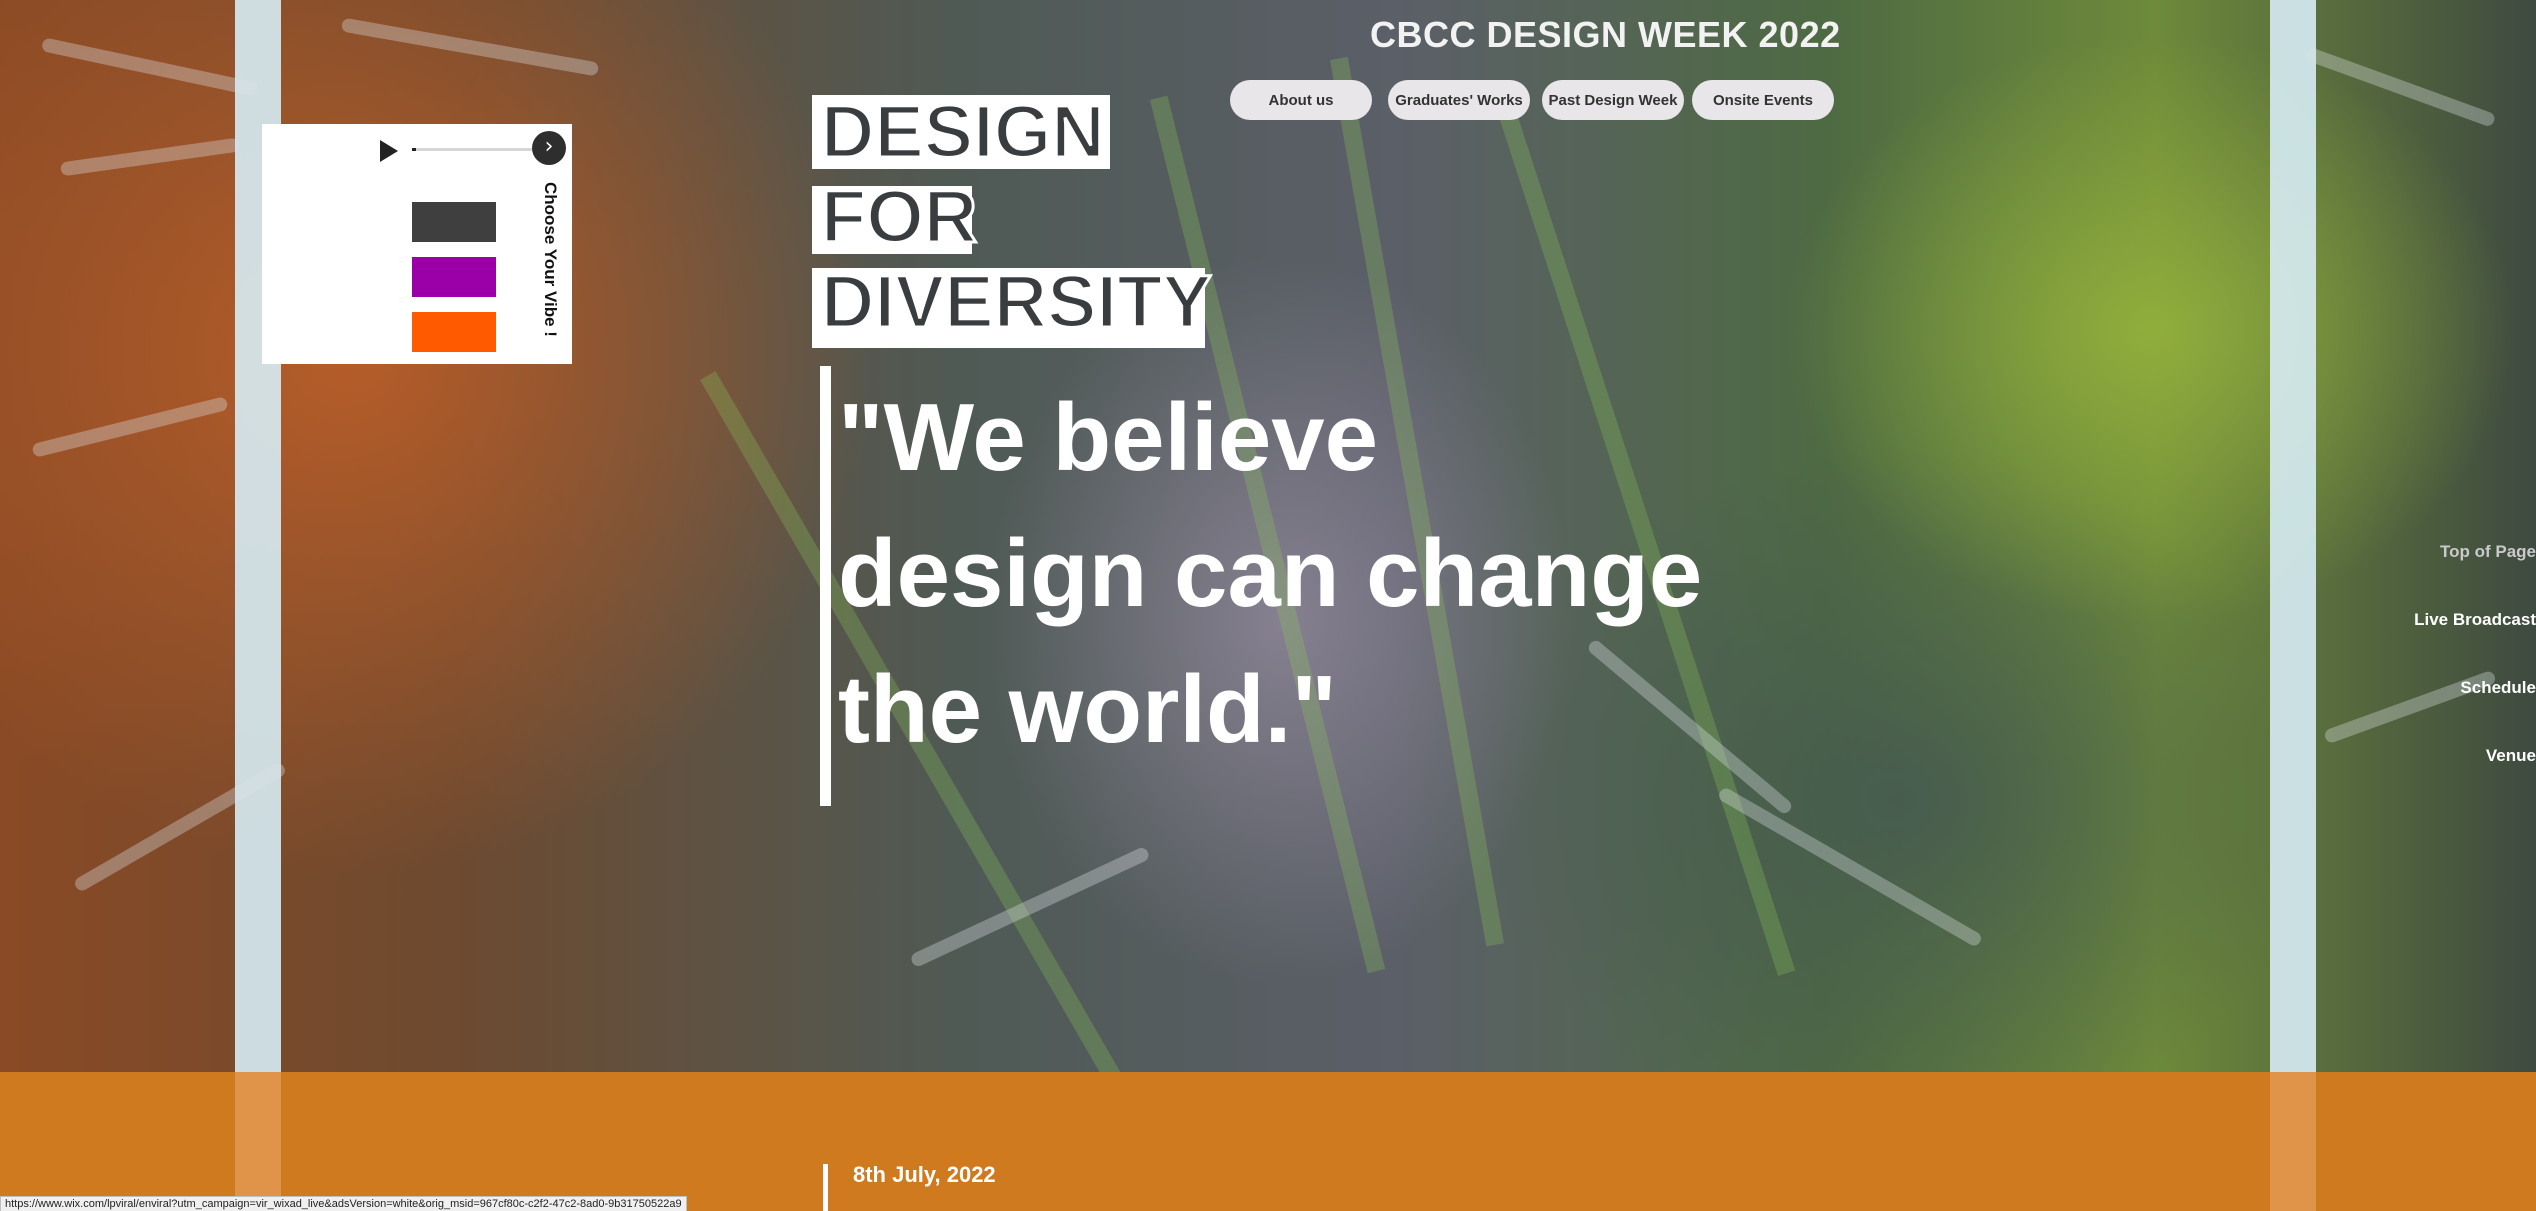 The image size is (2536, 1211). I want to click on choose-your-vibe-label: Choose Your Vibe !, so click(550, 259).